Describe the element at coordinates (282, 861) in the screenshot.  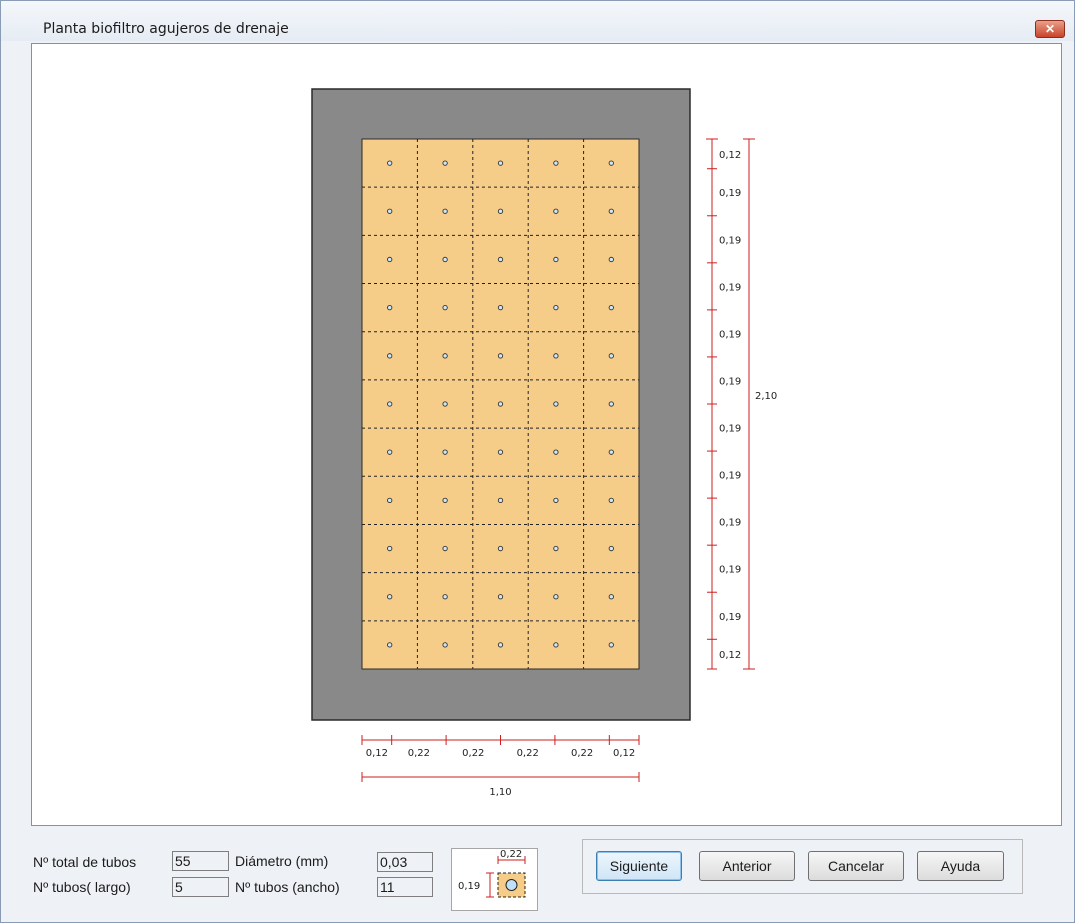
I see `diameter-label: Diámetro (mm)` at that location.